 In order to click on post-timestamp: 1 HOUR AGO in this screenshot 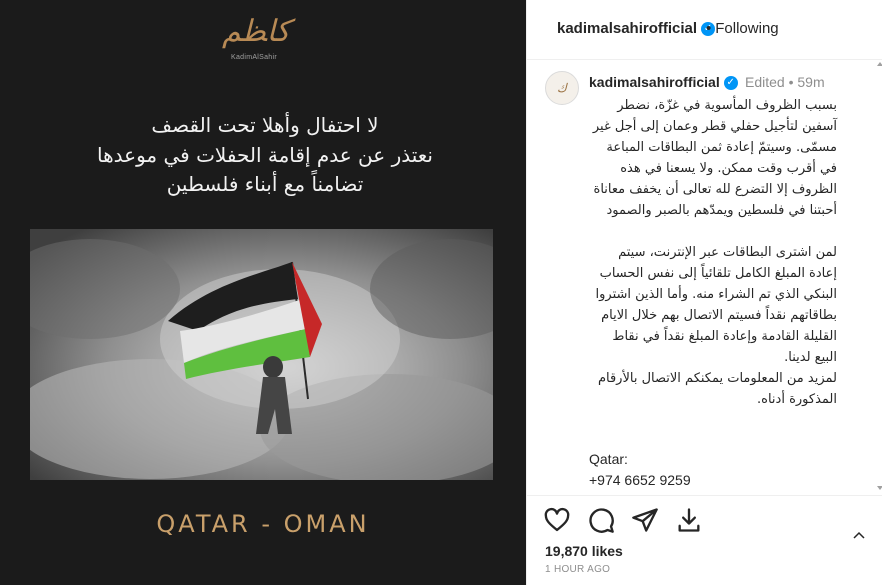, I will do `click(577, 569)`.